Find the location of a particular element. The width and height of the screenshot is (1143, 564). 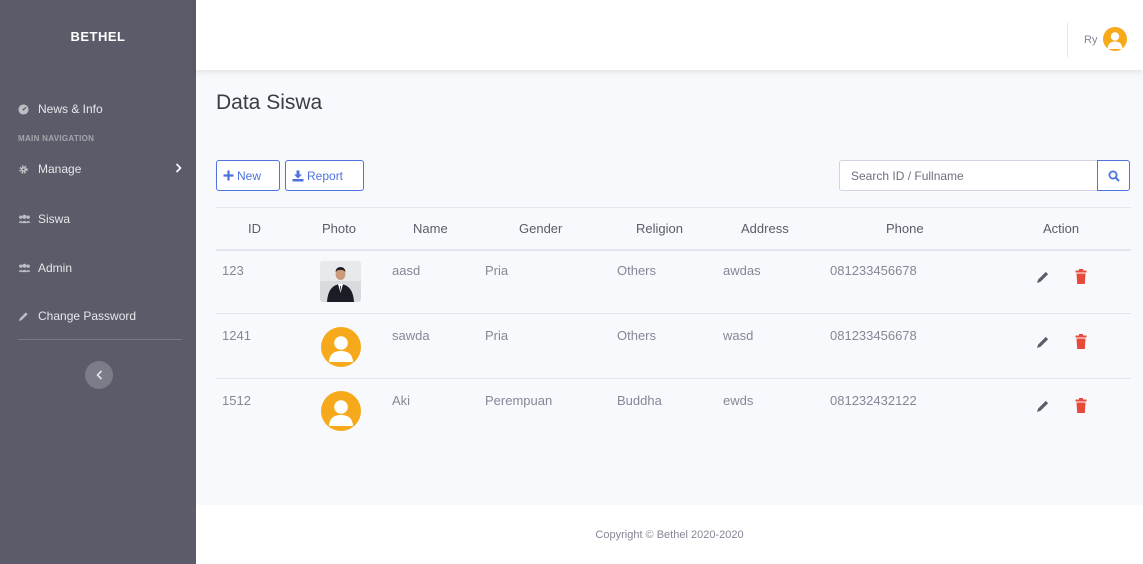

sidebar-item-change-password: Change Password is located at coordinates (98, 316).